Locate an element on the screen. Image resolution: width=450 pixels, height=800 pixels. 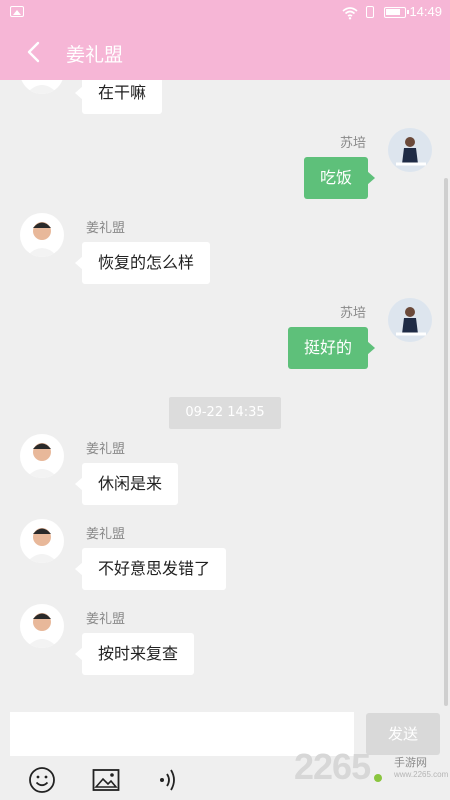
emoji-icon is located at coordinates (42, 780).